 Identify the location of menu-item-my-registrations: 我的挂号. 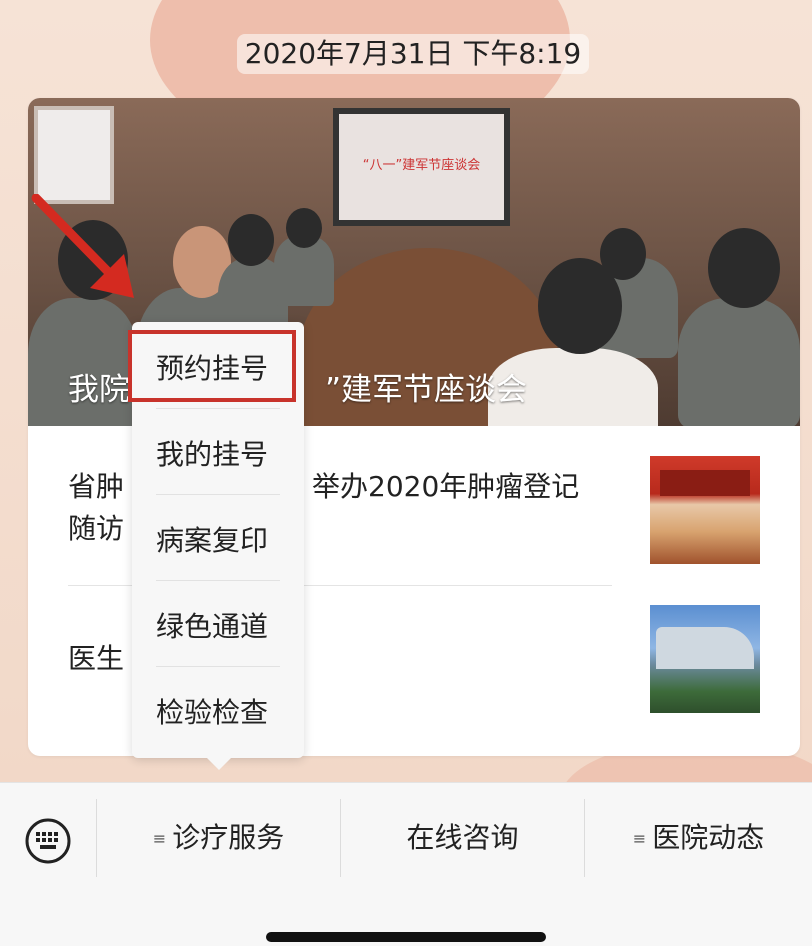
(218, 455).